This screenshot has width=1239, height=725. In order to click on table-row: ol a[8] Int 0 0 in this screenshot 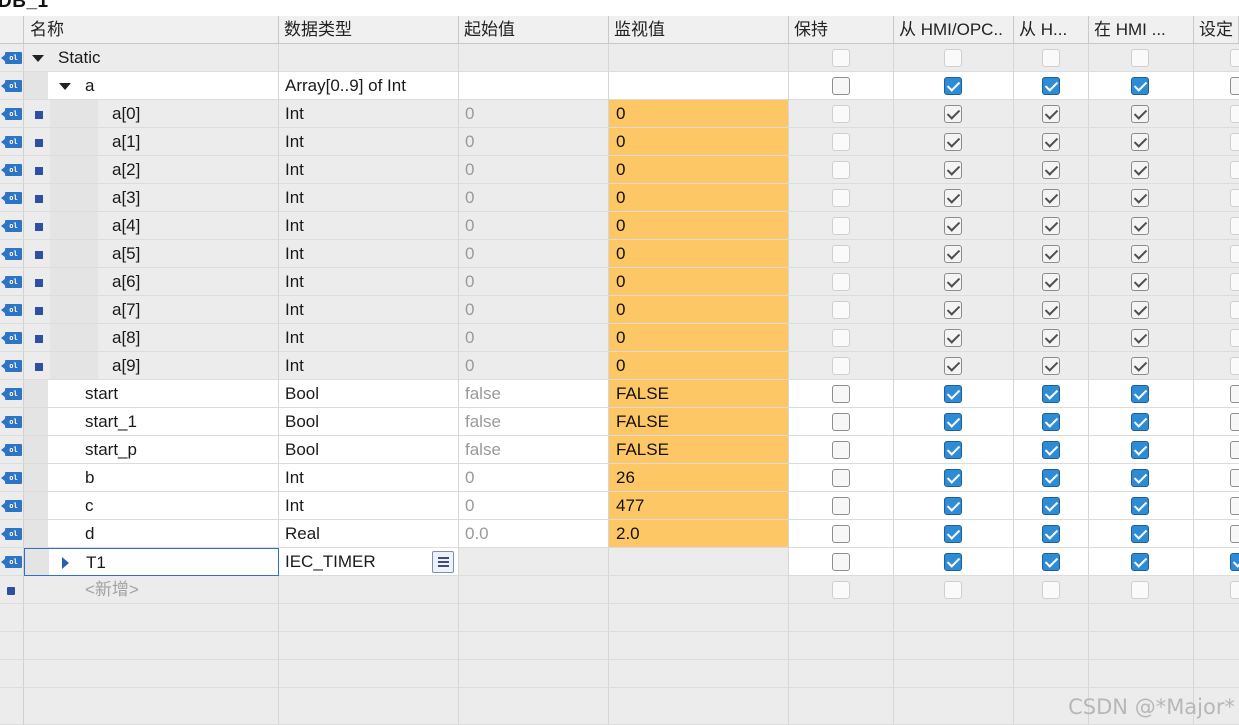, I will do `click(619, 338)`.